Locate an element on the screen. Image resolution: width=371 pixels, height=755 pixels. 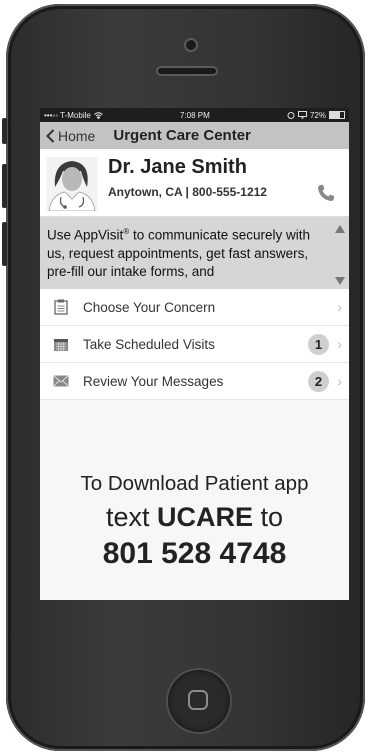
envelope-icon is located at coordinates (61, 381).